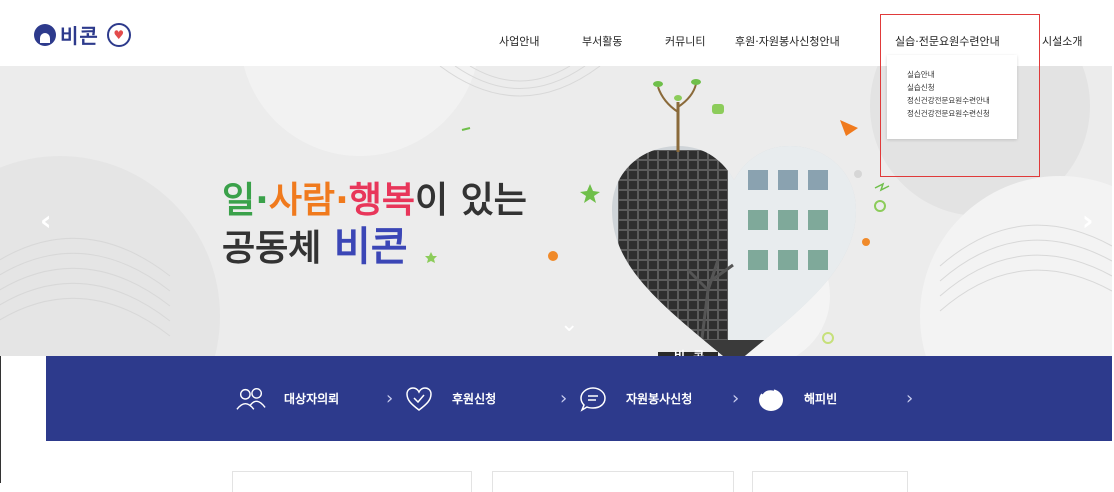 This screenshot has width=1114, height=492. What do you see at coordinates (381, 200) in the screenshot?
I see `hero-word-haengbok: 행복` at bounding box center [381, 200].